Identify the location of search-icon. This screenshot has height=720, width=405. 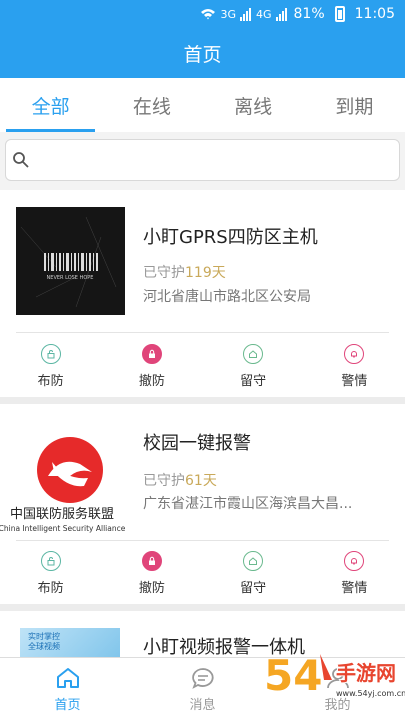
(21, 160).